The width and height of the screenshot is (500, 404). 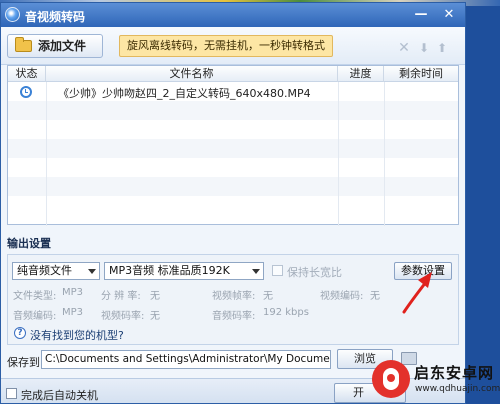 I want to click on promo-banner: 旋风离线转码，无需挂机，一秒钟转格式, so click(x=226, y=46).